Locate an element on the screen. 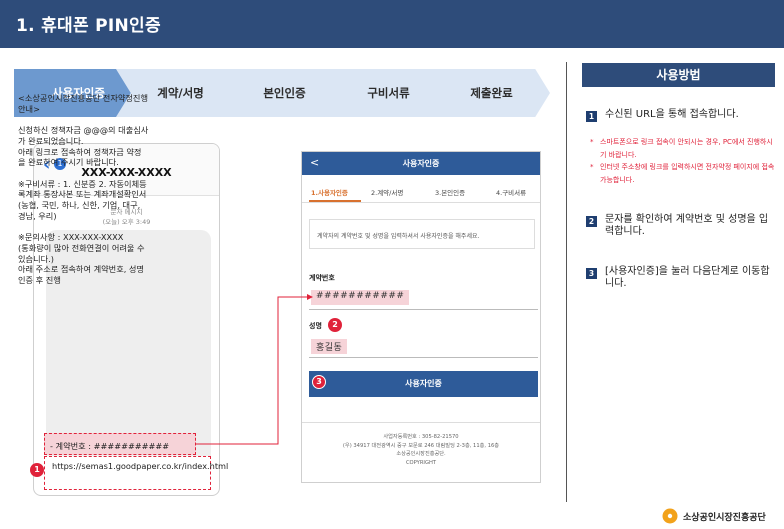 The image size is (784, 529). step-number: 2 is located at coordinates (591, 221).